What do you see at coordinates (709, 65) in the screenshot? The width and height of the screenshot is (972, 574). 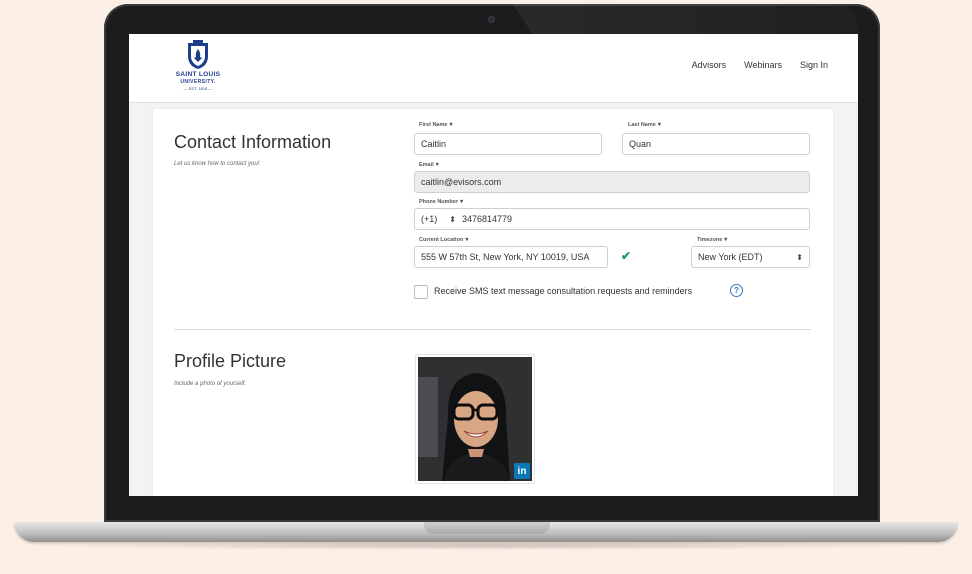 I see `nav-advisors-link: Advisors` at bounding box center [709, 65].